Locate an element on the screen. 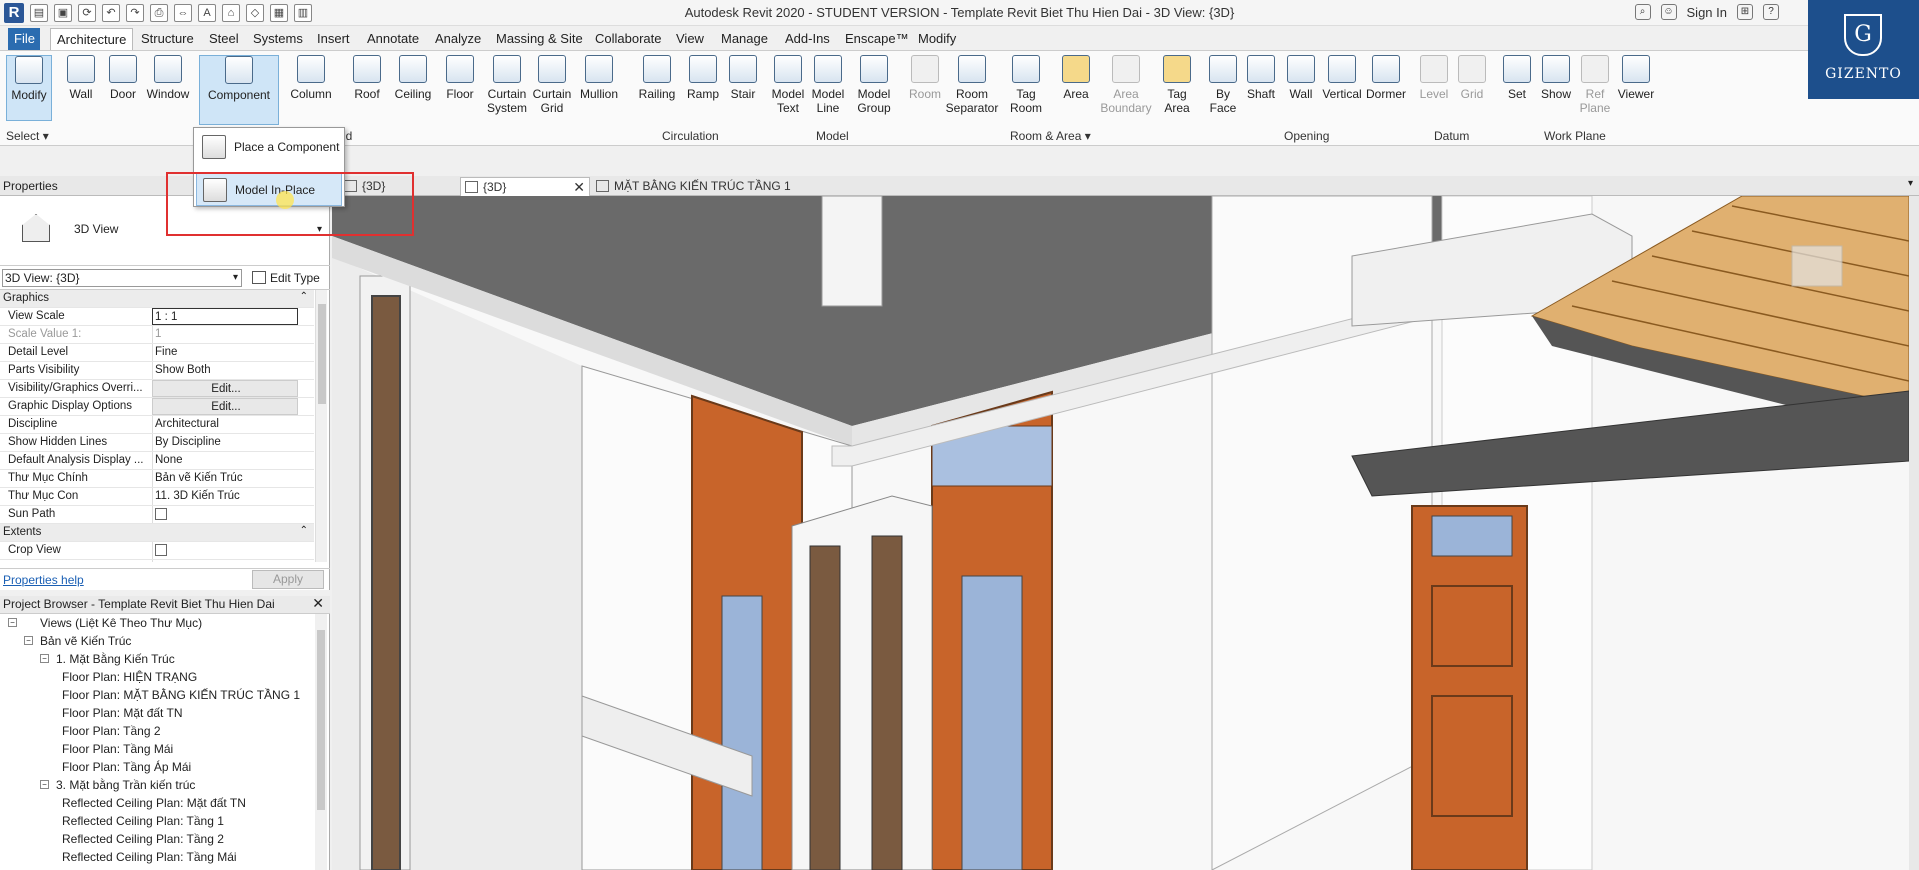 The height and width of the screenshot is (870, 1919). search-icon: ⌕ is located at coordinates (1642, 12).